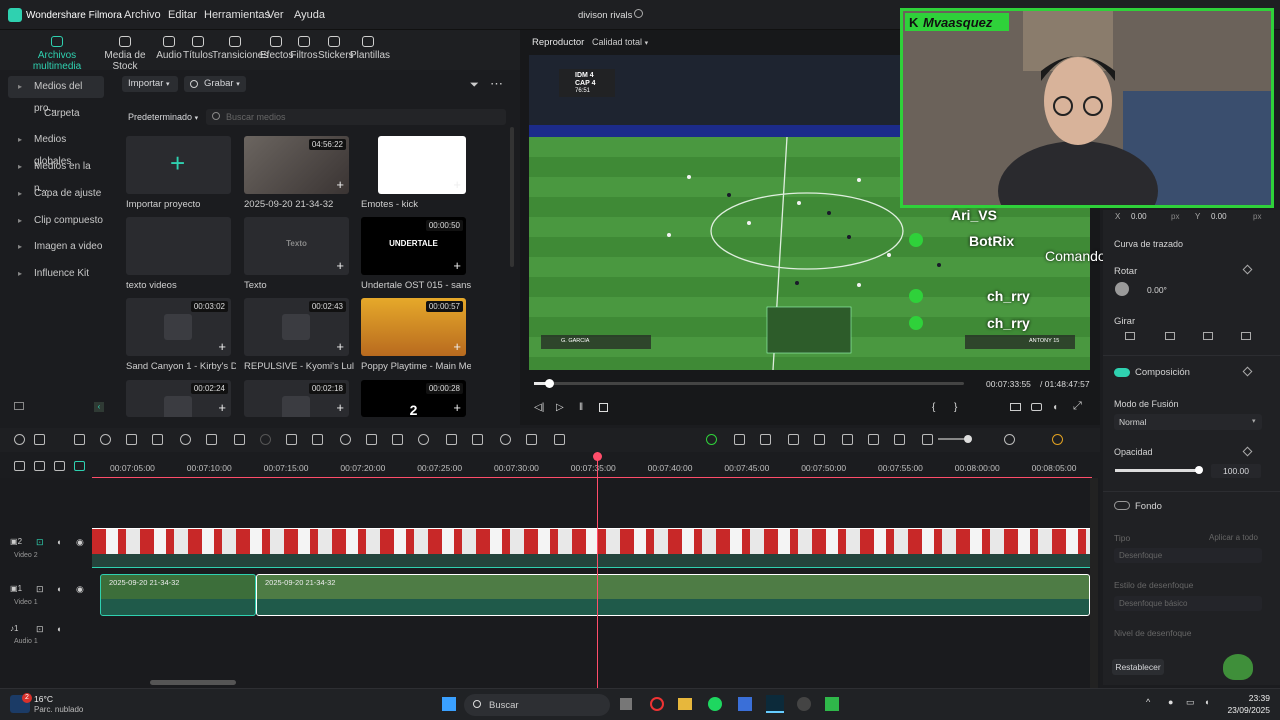  Describe the element at coordinates (59, 466) in the screenshot. I see `split-view-icon` at that location.